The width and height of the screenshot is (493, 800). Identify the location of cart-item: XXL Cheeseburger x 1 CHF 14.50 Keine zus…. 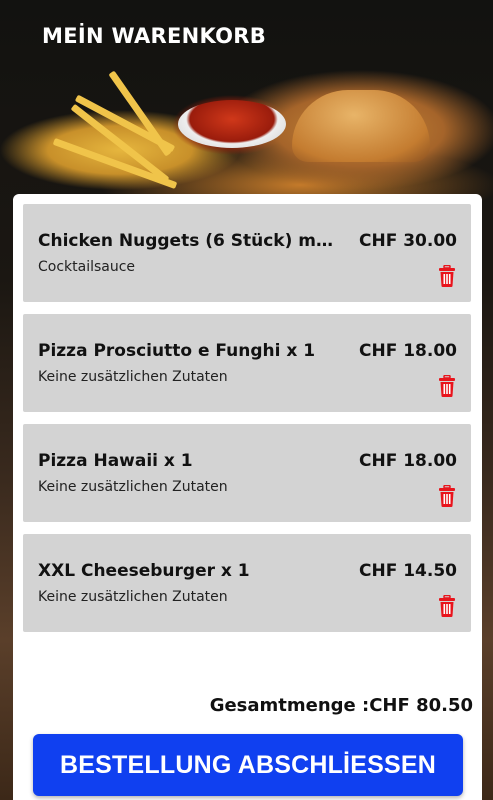
(247, 583).